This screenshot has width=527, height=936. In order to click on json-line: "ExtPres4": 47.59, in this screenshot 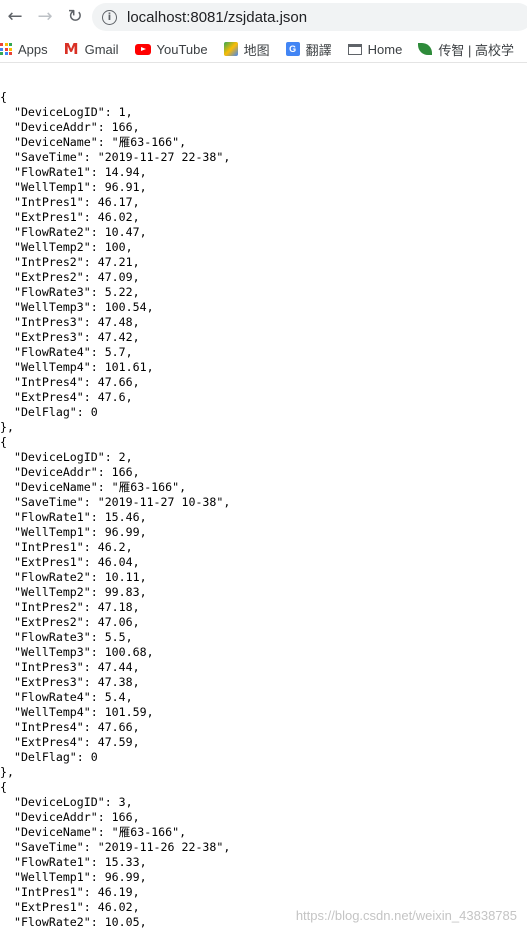, I will do `click(70, 742)`.